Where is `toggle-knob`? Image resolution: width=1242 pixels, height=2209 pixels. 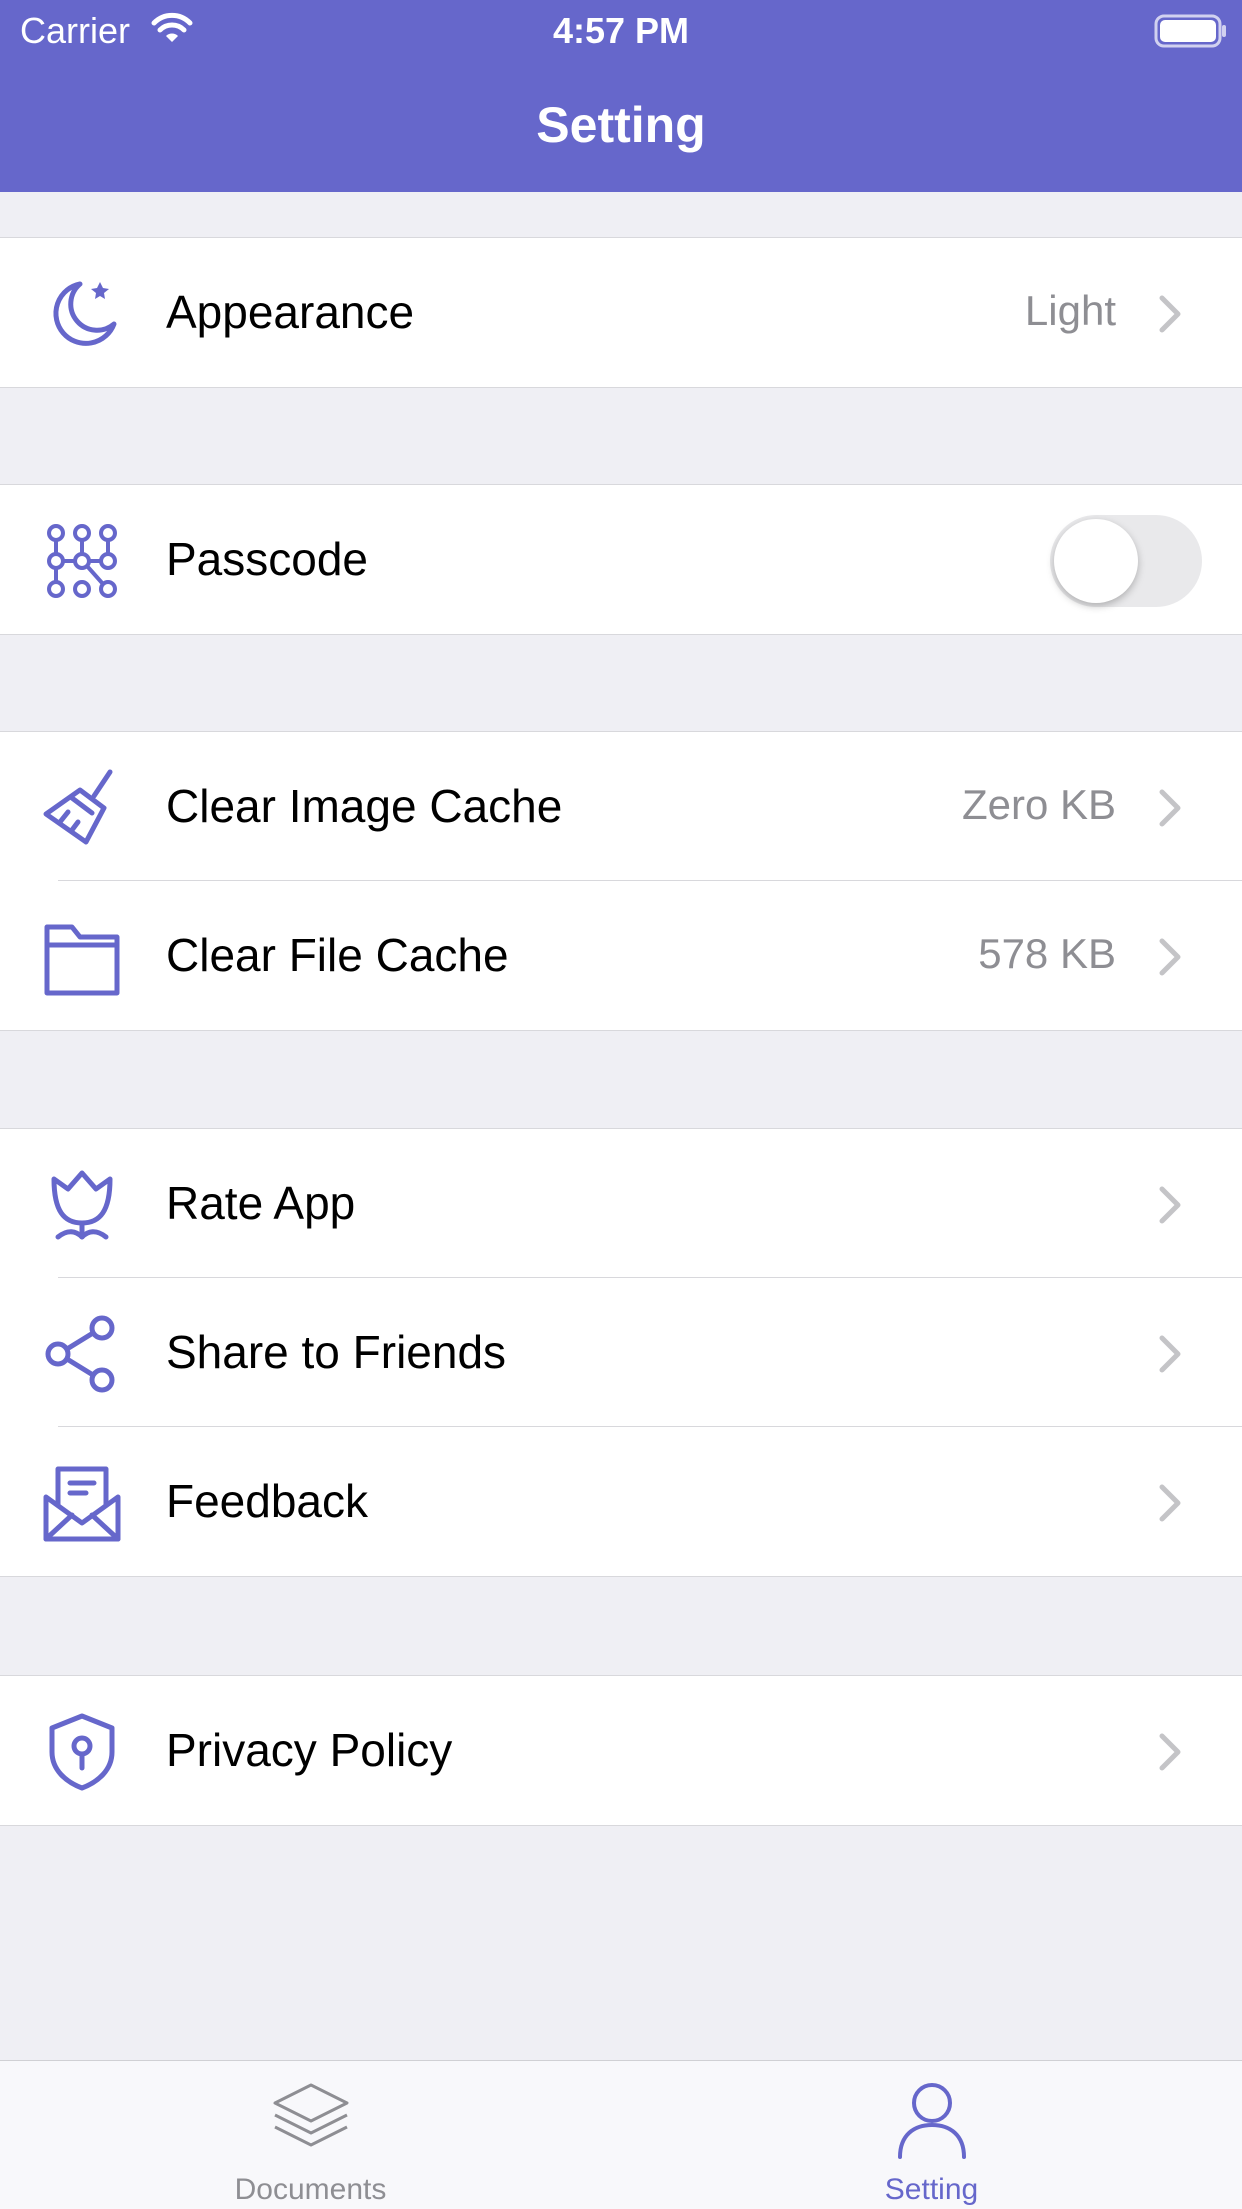
toggle-knob is located at coordinates (1096, 561).